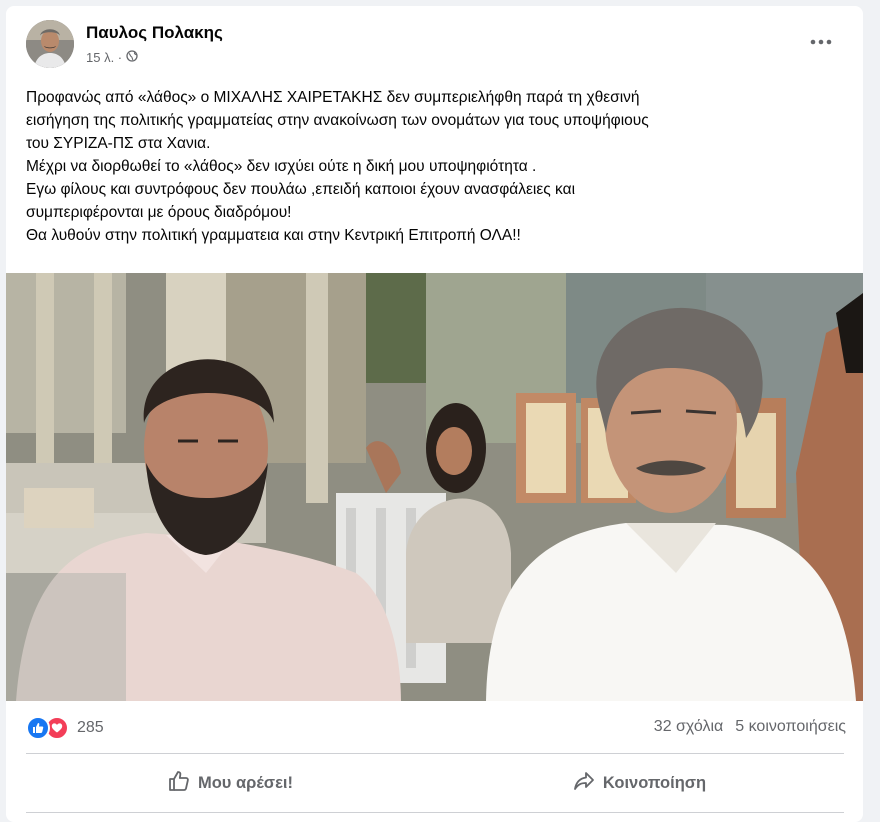  What do you see at coordinates (688, 727) in the screenshot?
I see `comments-count-link: 32 σχόλια` at bounding box center [688, 727].